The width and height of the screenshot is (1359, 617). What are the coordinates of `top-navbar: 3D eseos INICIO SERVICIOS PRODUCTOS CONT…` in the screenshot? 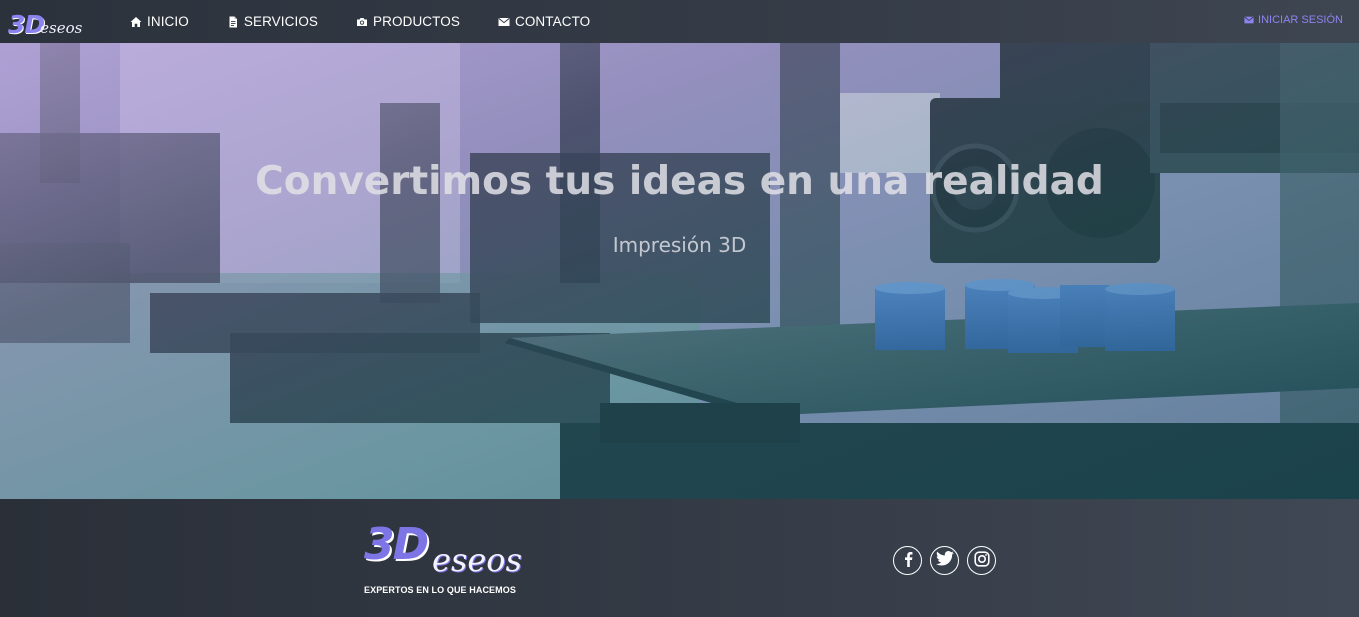 It's located at (679, 21).